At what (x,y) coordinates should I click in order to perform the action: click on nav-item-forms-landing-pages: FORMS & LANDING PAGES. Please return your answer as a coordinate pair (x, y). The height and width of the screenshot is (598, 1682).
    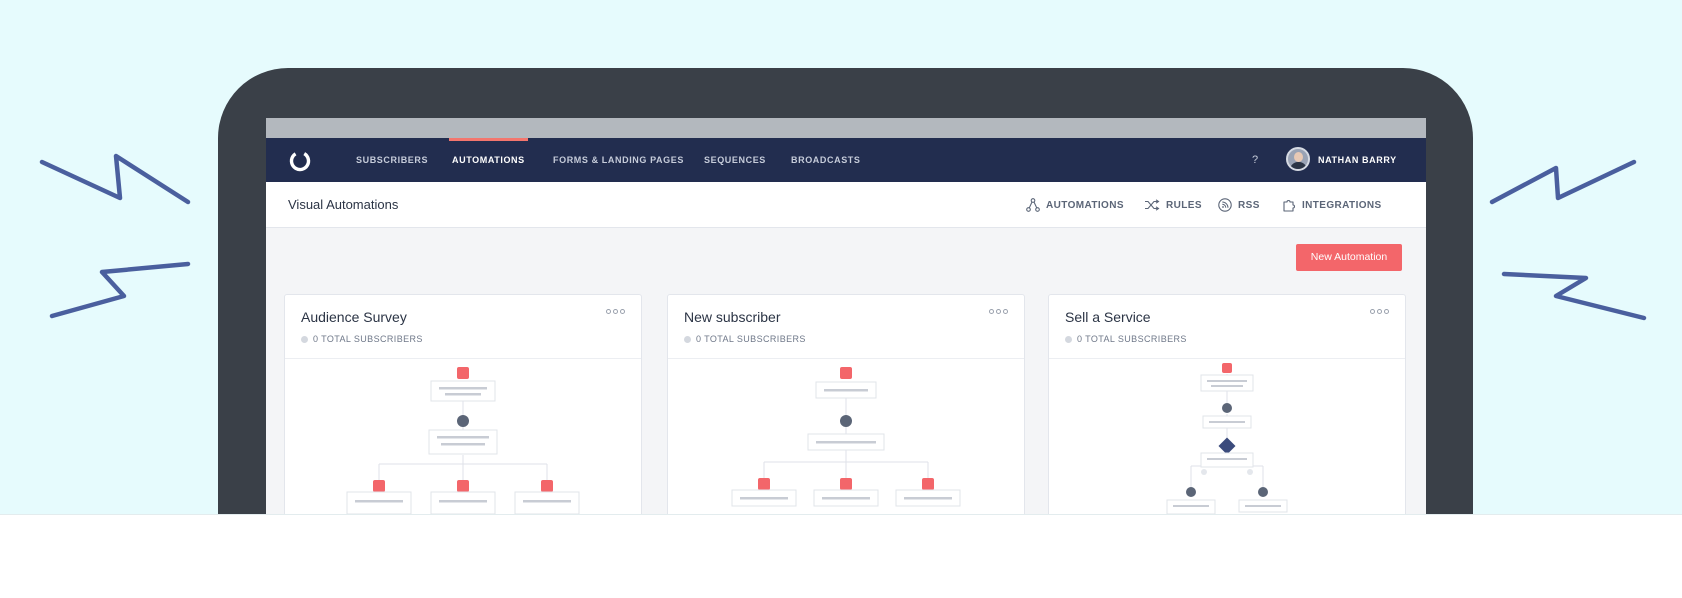
    Looking at the image, I should click on (618, 160).